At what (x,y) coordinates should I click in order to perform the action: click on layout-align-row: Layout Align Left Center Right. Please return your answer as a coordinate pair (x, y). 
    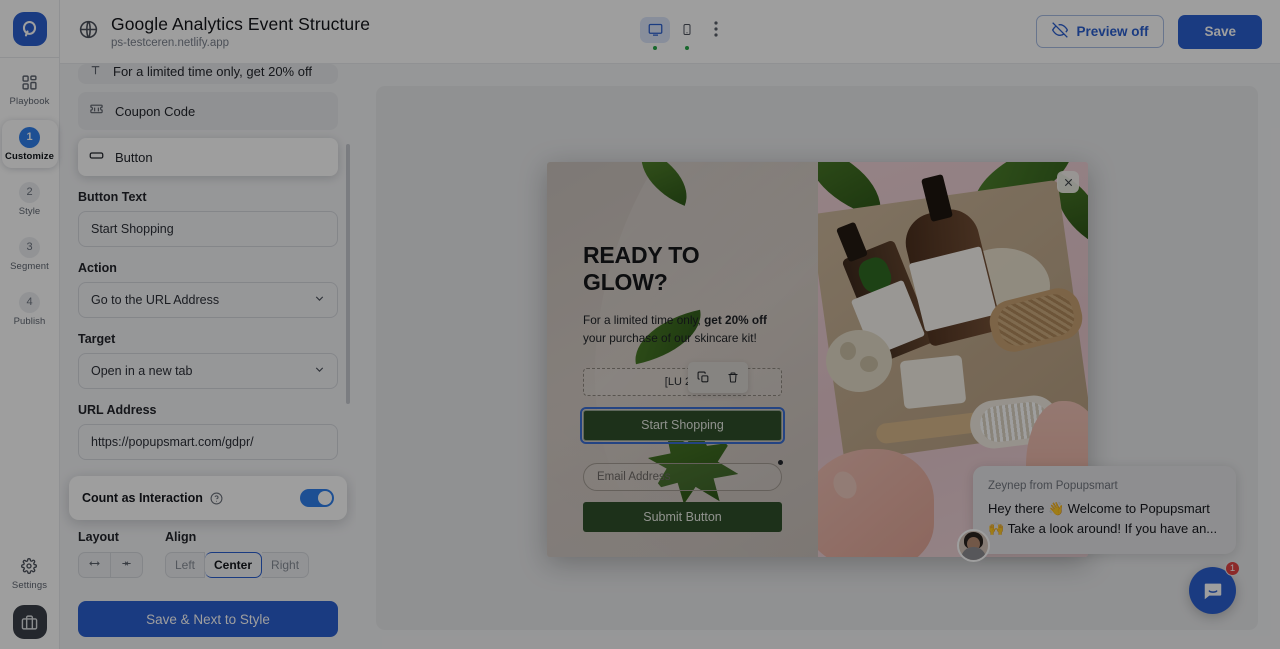
    Looking at the image, I should click on (208, 554).